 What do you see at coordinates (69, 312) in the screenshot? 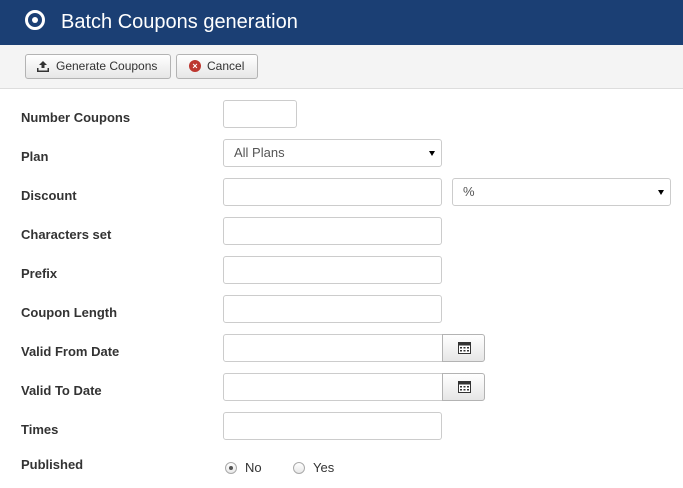
I see `coupon-length-label: Coupon Length` at bounding box center [69, 312].